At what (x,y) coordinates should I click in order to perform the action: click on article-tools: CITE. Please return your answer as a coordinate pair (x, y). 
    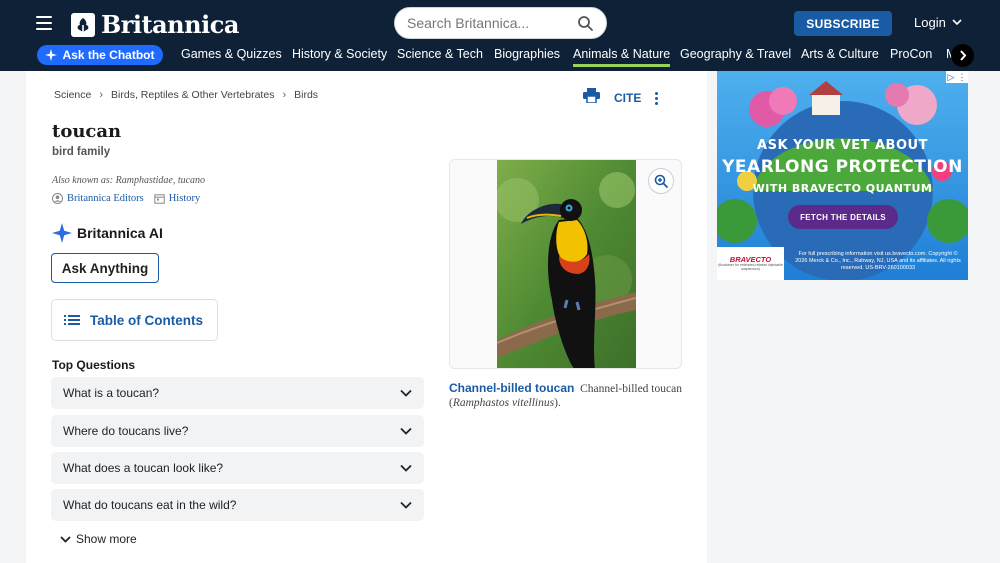
    Looking at the image, I should click on (621, 98).